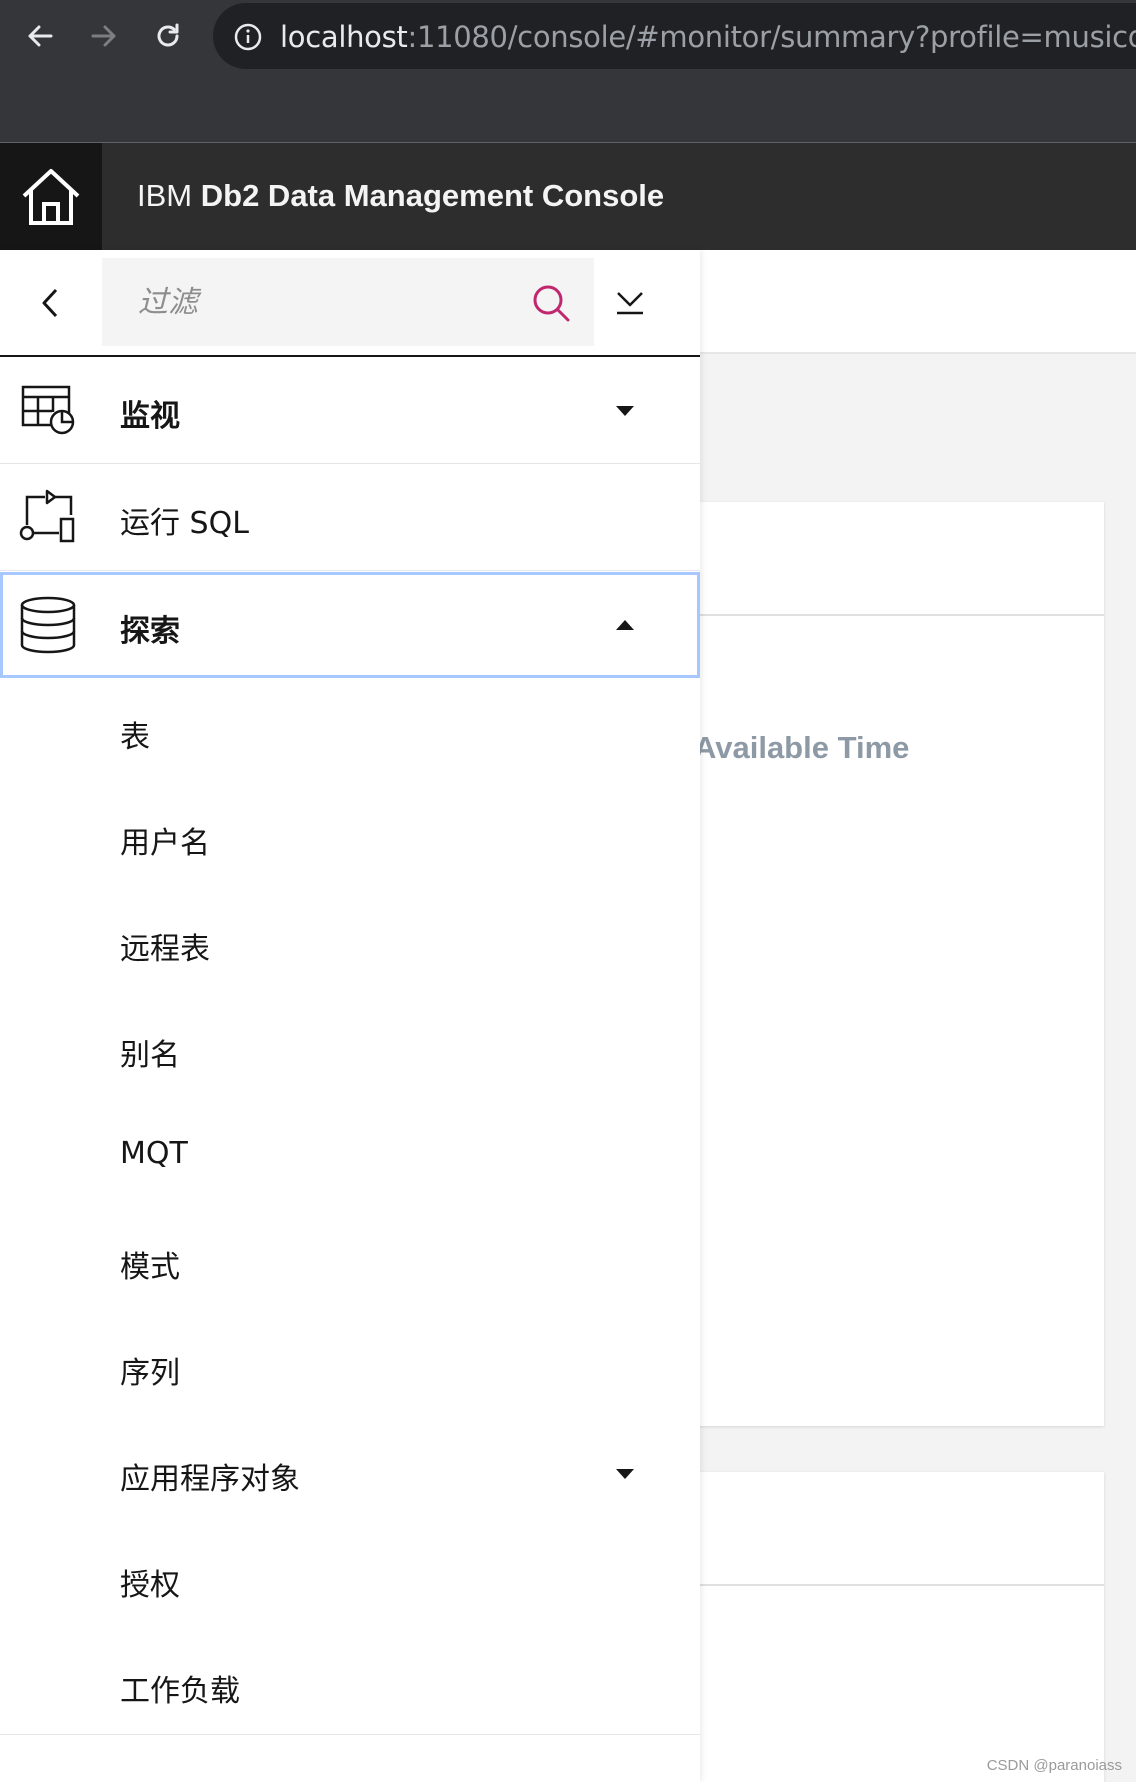  Describe the element at coordinates (1054, 1765) in the screenshot. I see `watermark: CSDN @paranoiass` at that location.